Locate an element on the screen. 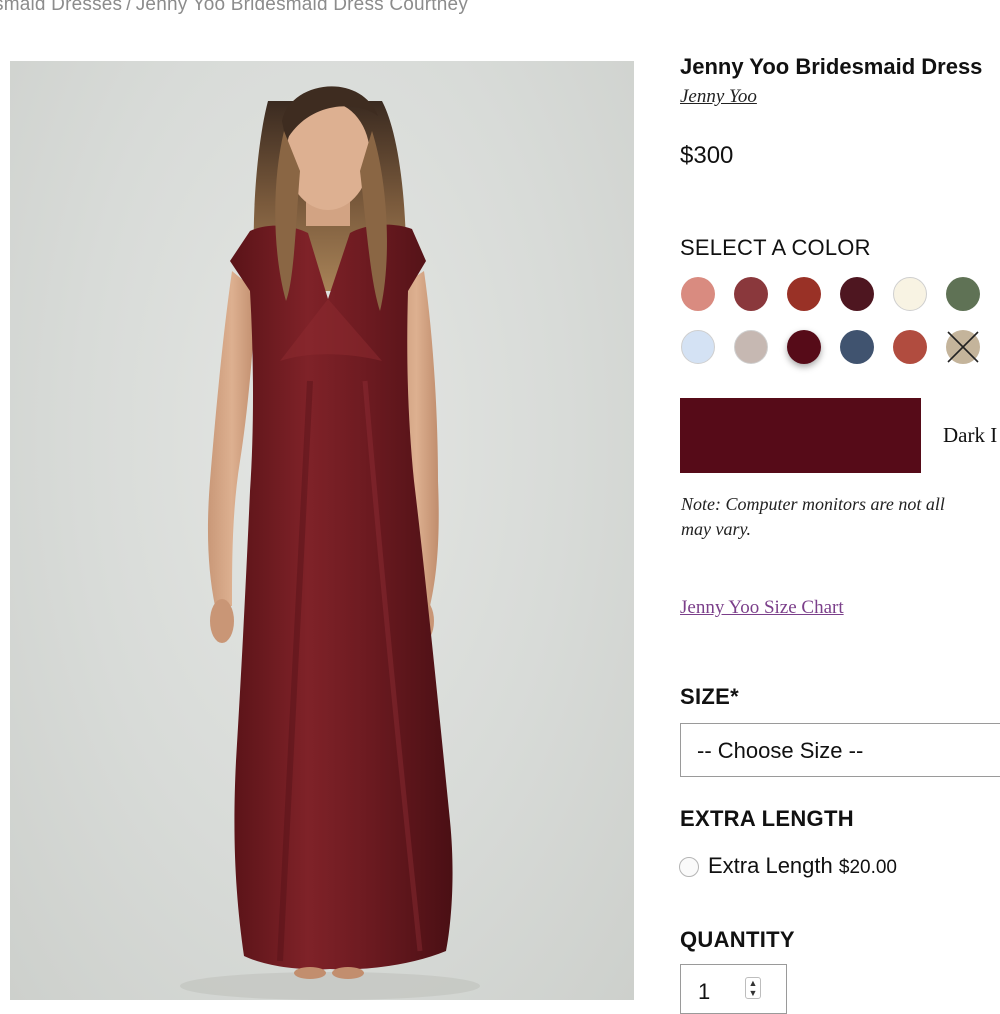  extra-length-option-label: Extra Length is located at coordinates (770, 865).